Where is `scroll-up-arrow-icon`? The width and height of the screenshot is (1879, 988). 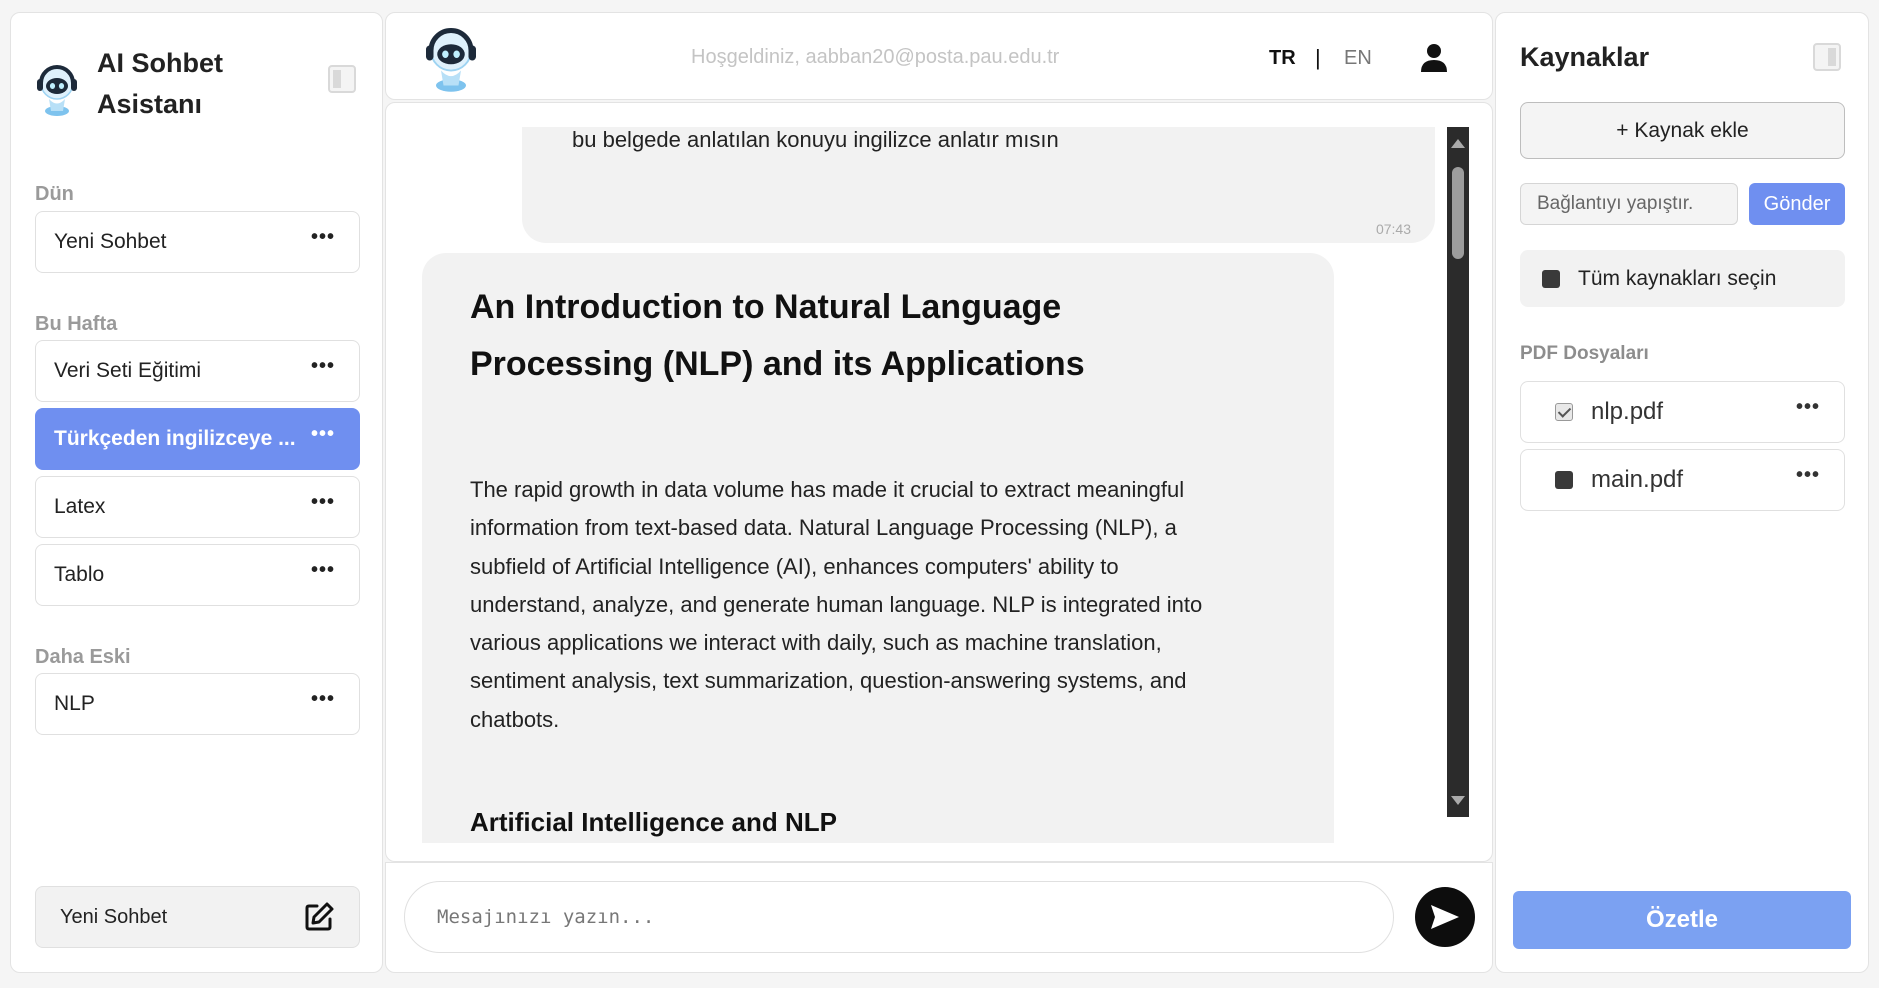
scroll-up-arrow-icon is located at coordinates (1458, 143).